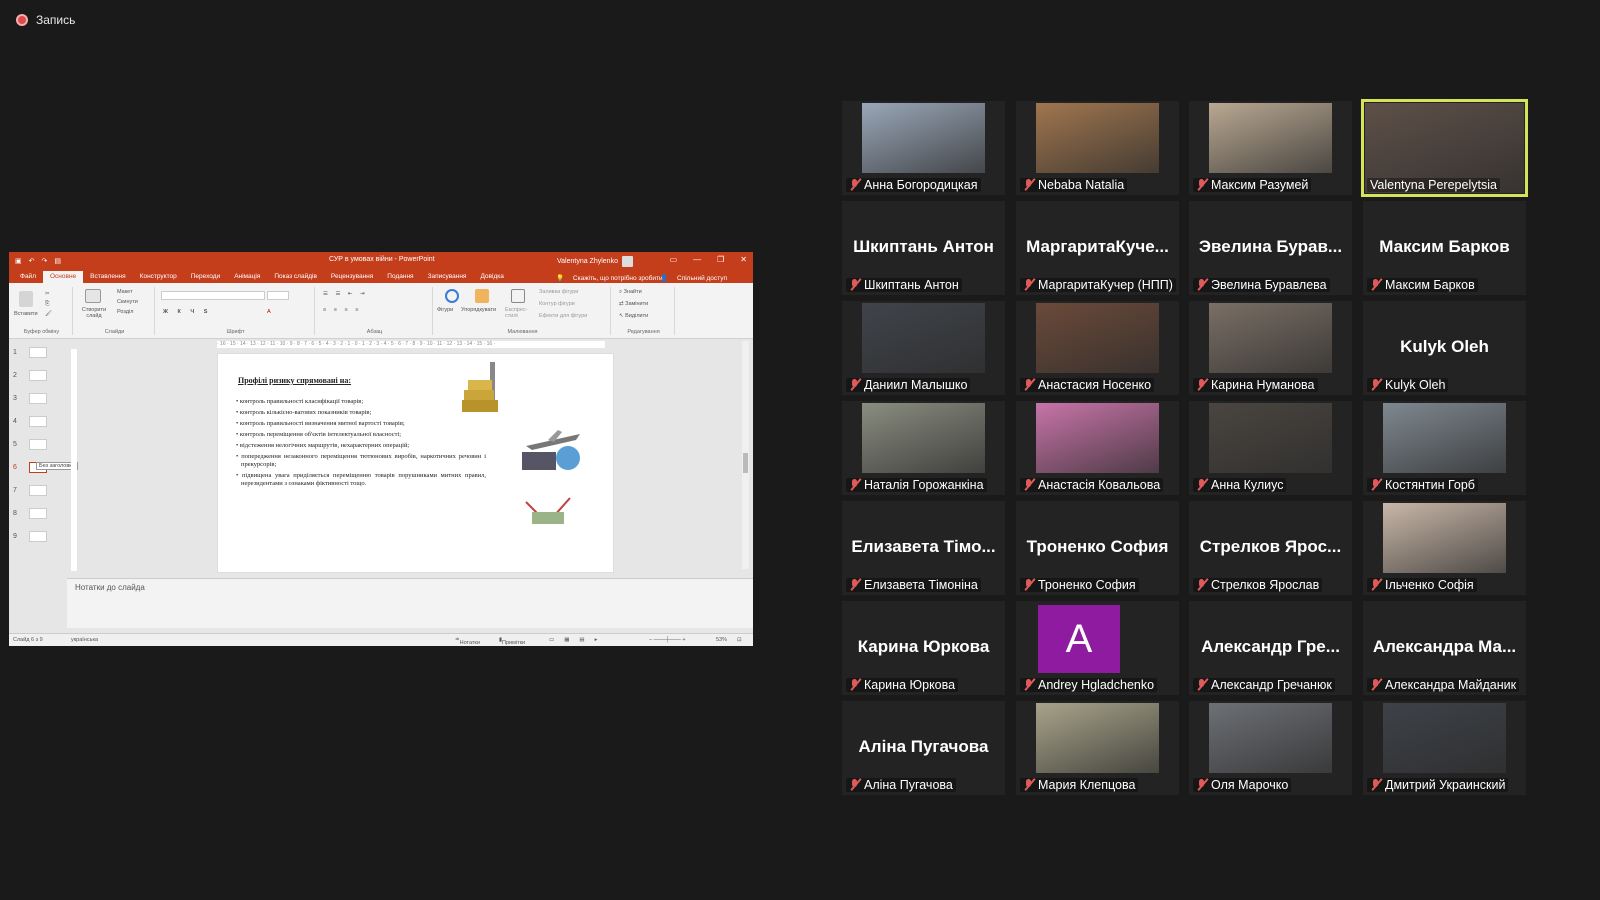  What do you see at coordinates (1270, 548) in the screenshot?
I see `participant-tile: Стрелков Ярос... Стрелков Ярослав` at bounding box center [1270, 548].